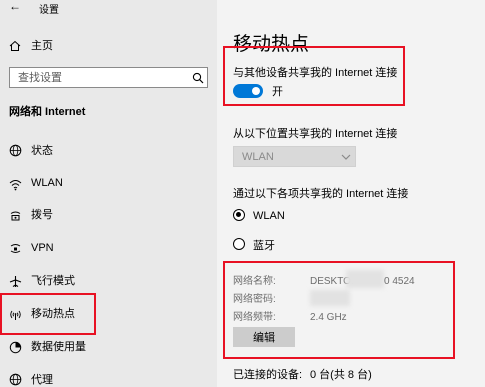  What do you see at coordinates (15, 6) in the screenshot?
I see `back-arrow-icon: ←` at bounding box center [15, 6].